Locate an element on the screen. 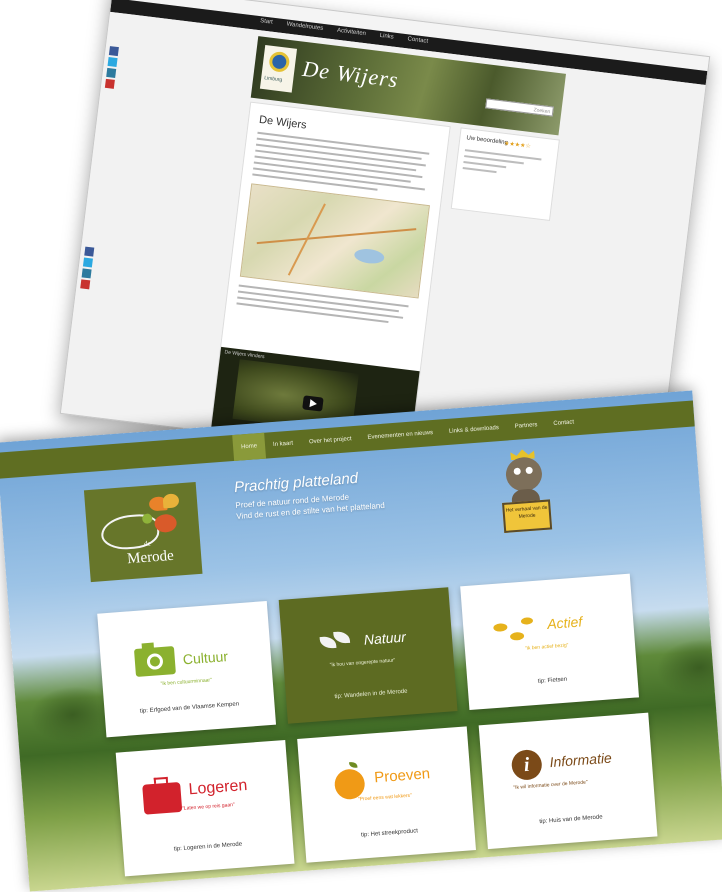 The height and width of the screenshot is (892, 722). nav-item-over-het-project: Over het project is located at coordinates (330, 441).